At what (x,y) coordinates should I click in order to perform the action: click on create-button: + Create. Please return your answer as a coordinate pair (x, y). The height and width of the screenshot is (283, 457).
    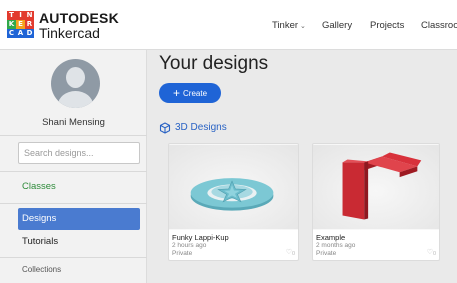
    Looking at the image, I should click on (190, 93).